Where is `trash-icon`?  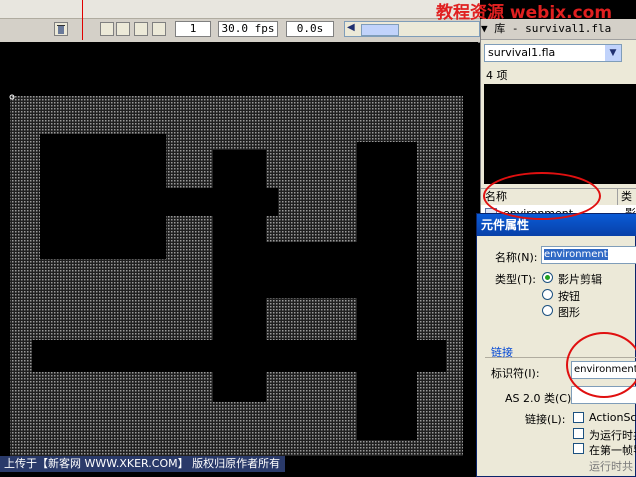 trash-icon is located at coordinates (61, 29).